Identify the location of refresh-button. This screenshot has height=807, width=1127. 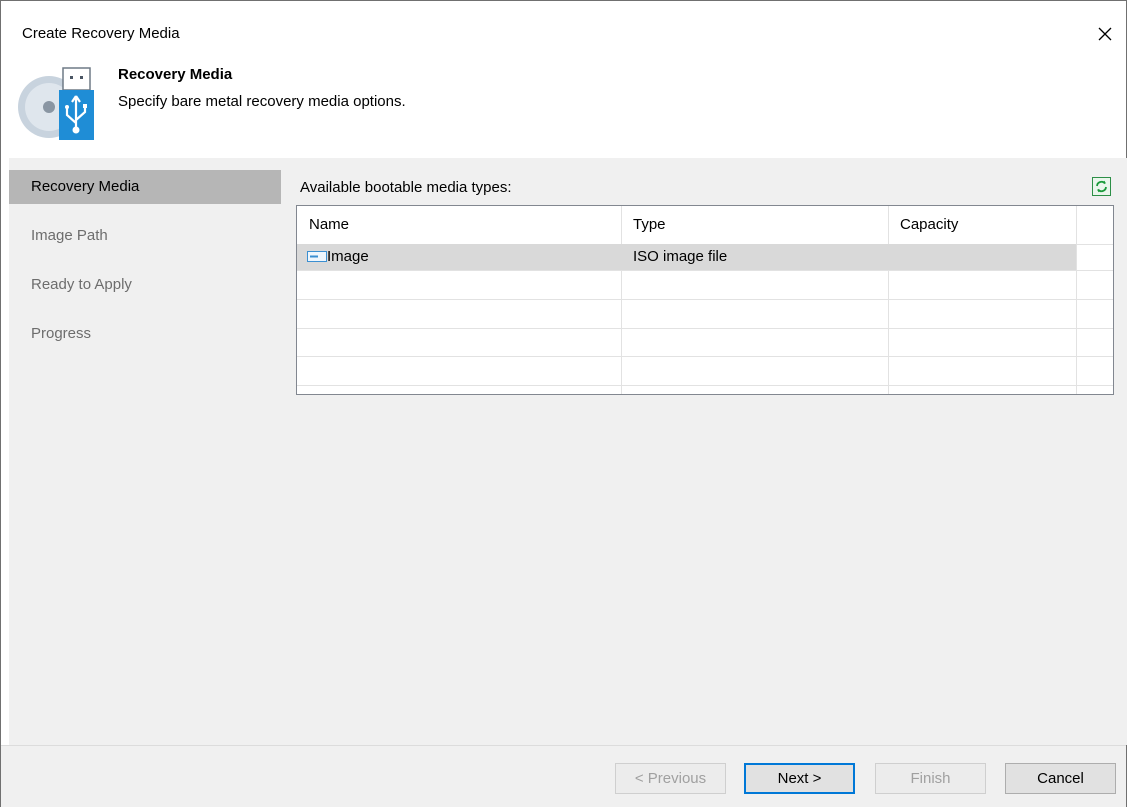
(1101, 186).